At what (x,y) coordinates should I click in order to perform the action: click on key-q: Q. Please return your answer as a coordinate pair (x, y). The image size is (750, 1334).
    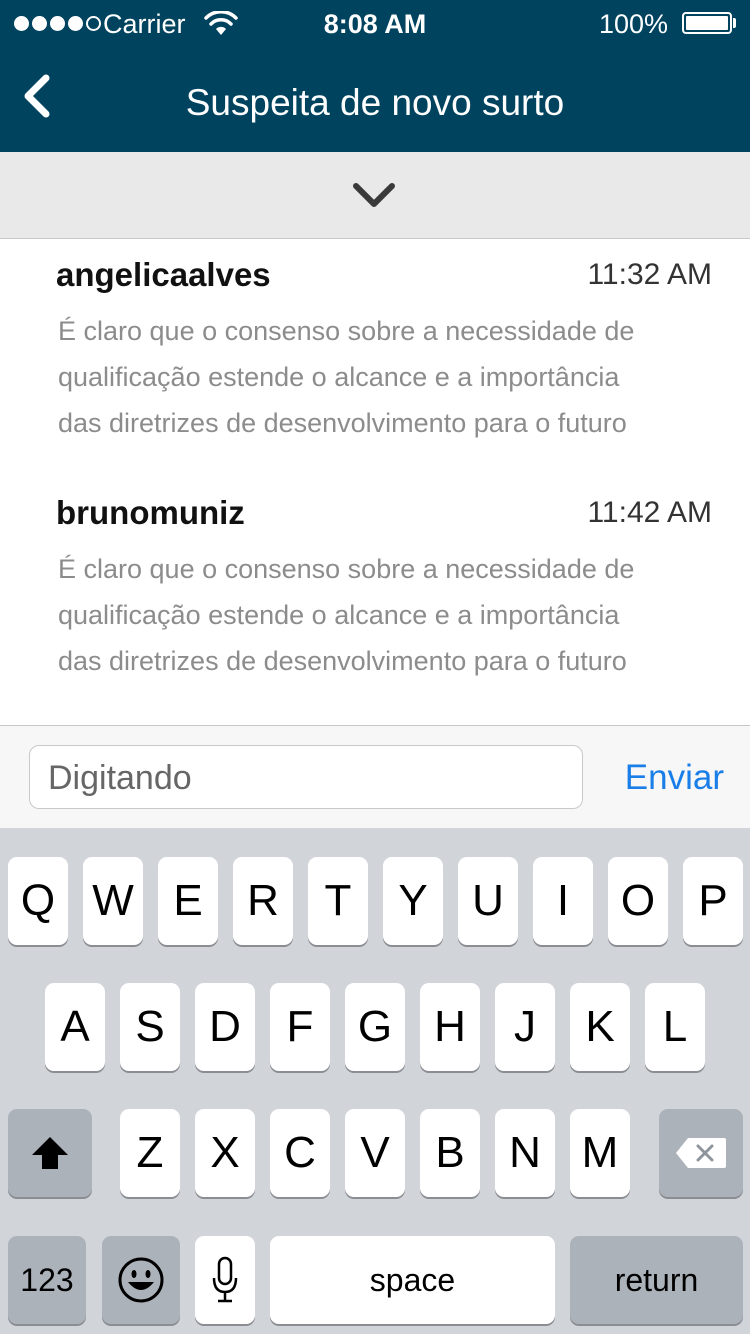
    Looking at the image, I should click on (38, 901).